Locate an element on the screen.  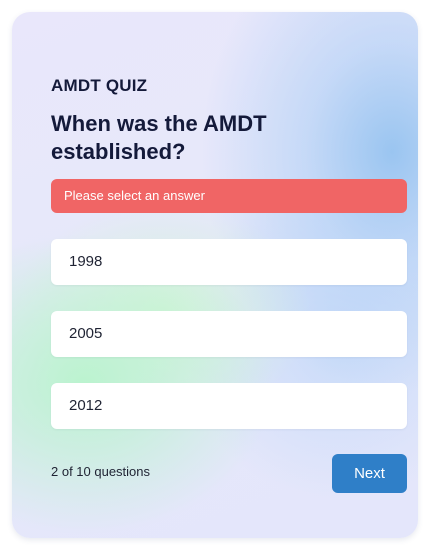
question-text: When was the AMDT established? is located at coordinates (159, 137).